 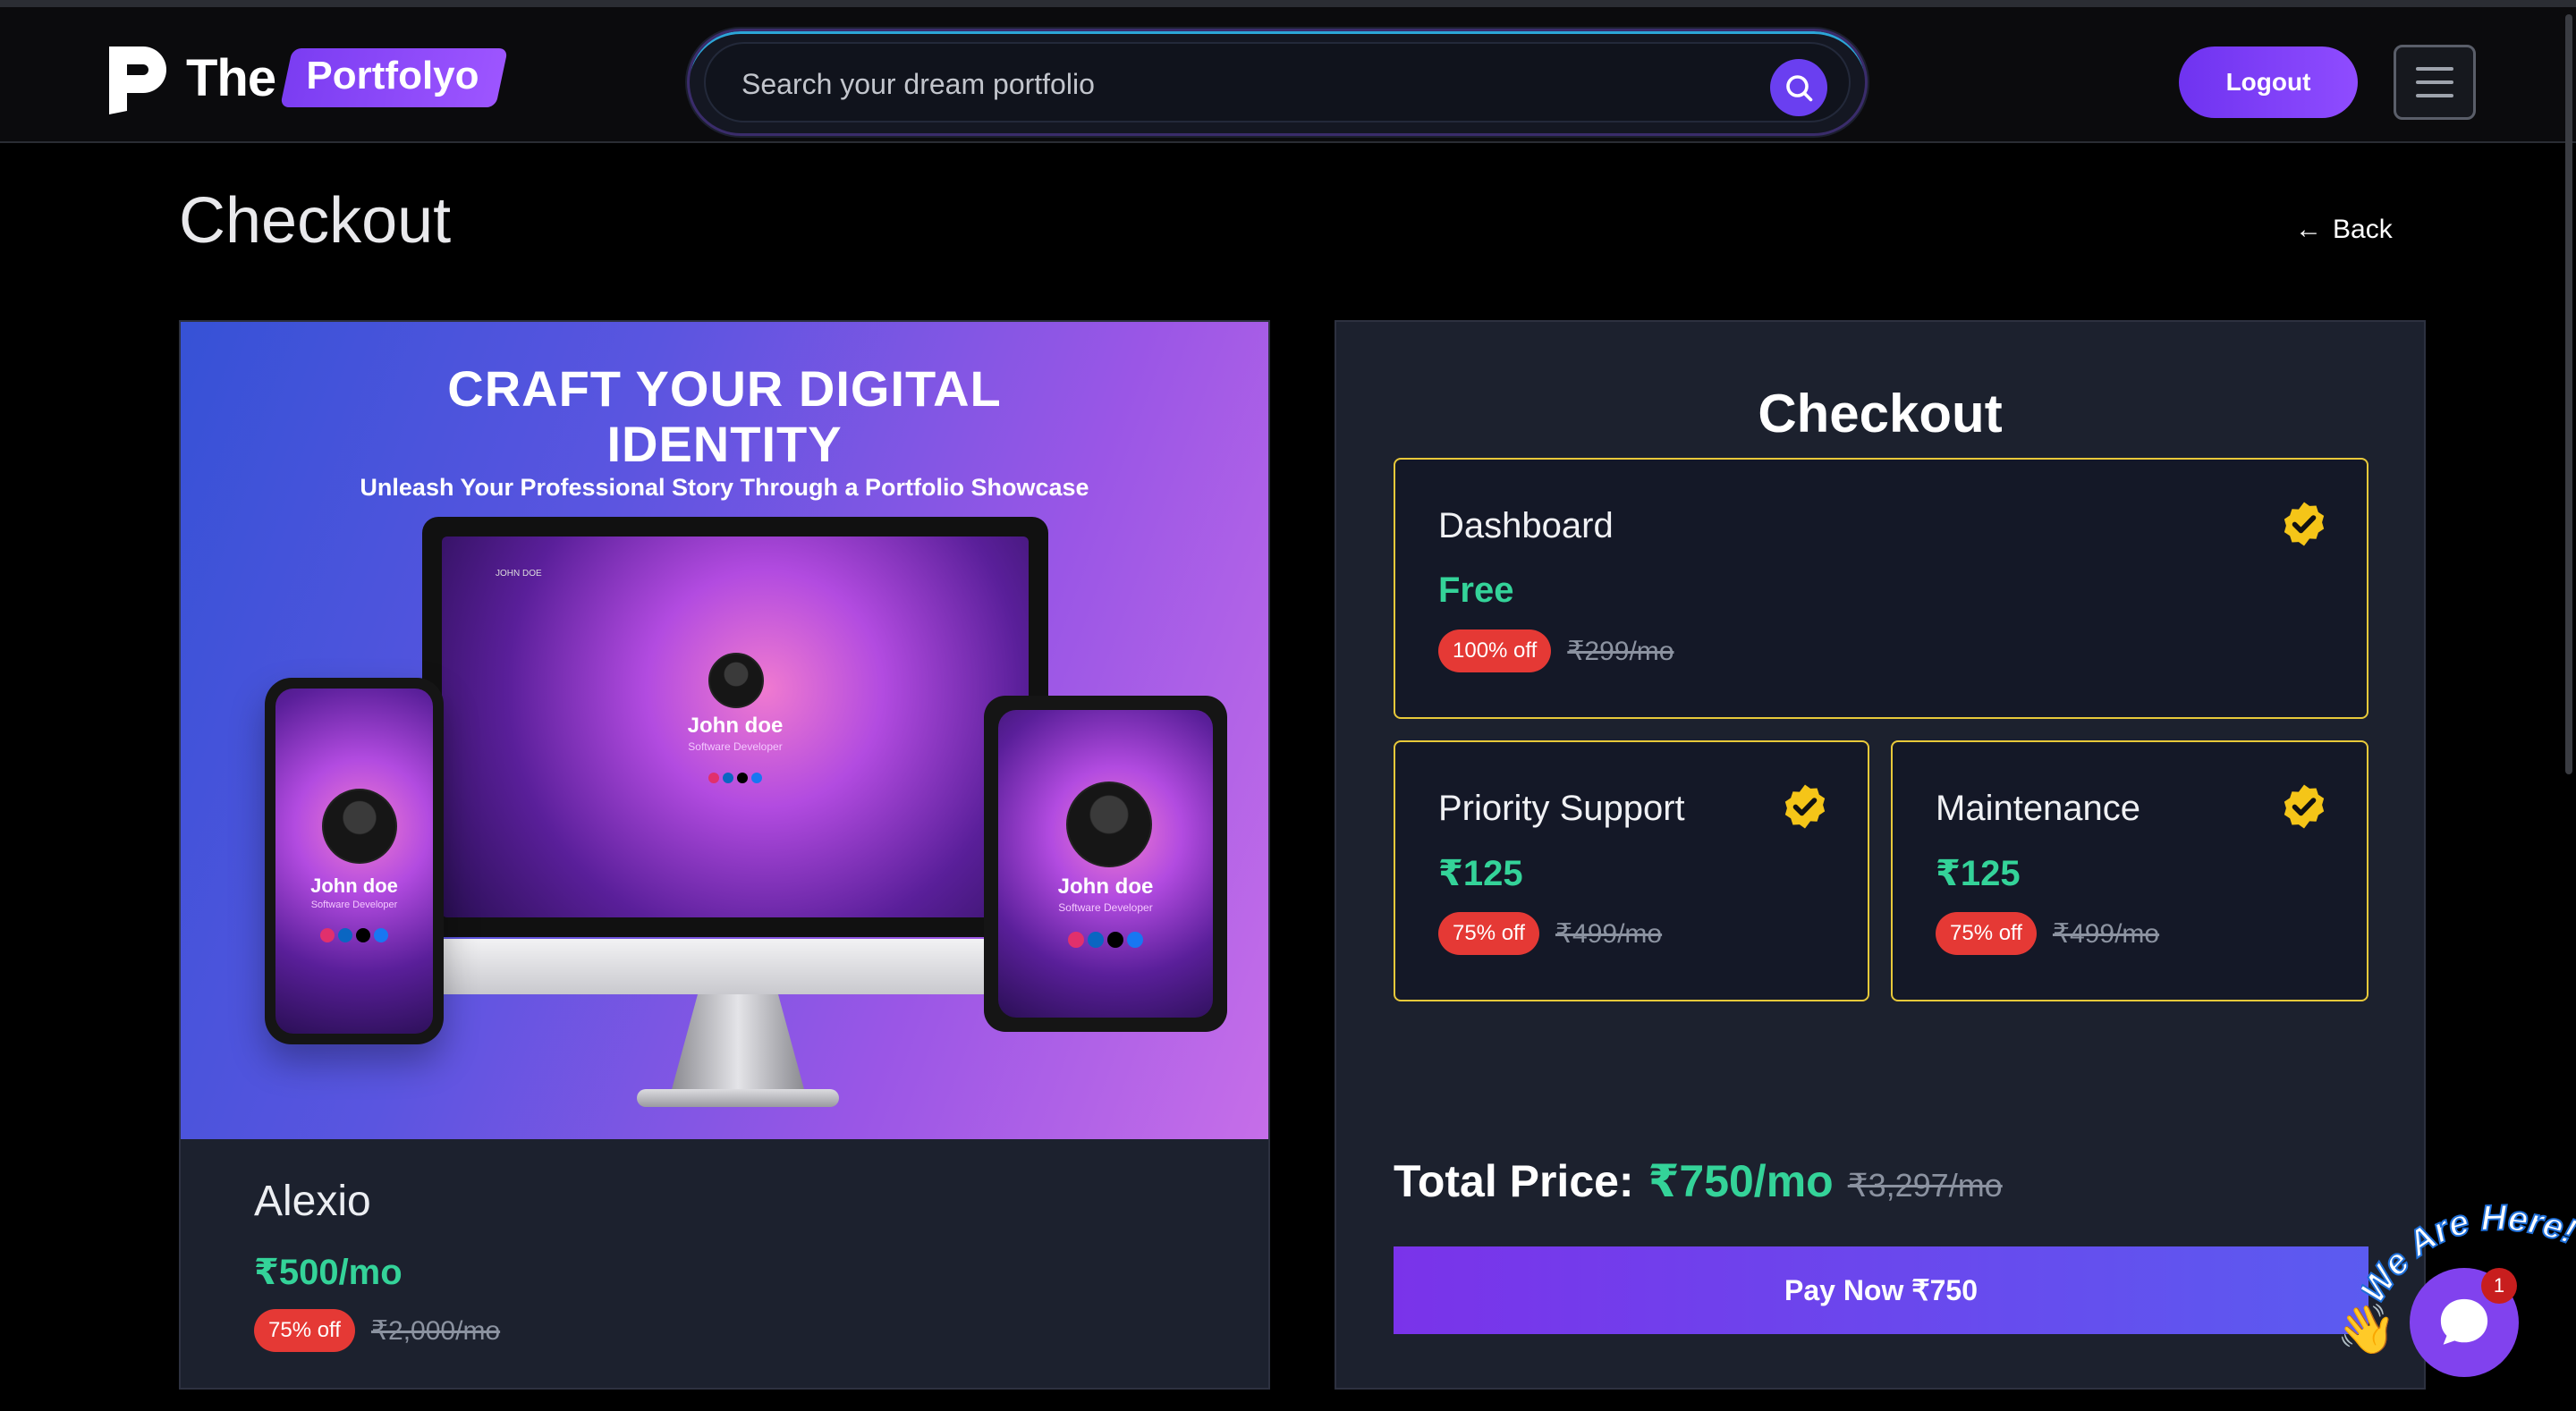 What do you see at coordinates (137, 80) in the screenshot?
I see `logo-p-icon` at bounding box center [137, 80].